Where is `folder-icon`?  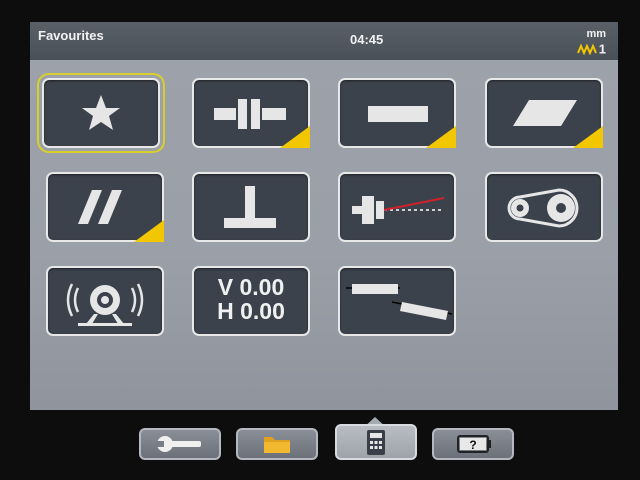
folder-icon is located at coordinates (277, 445).